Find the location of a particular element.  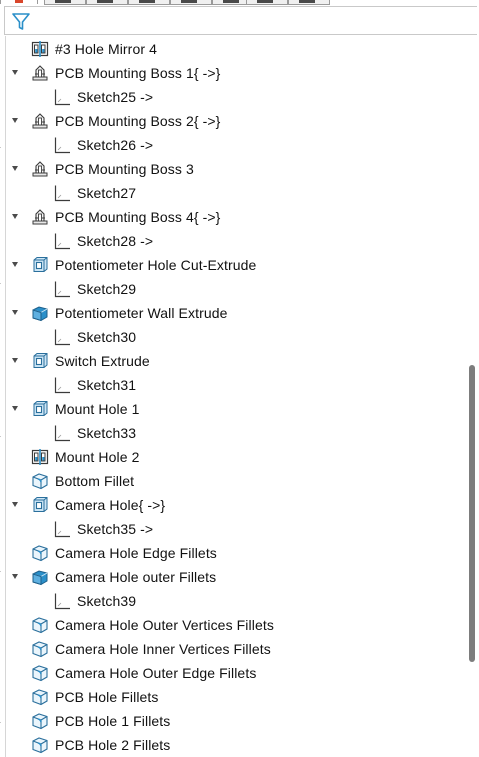

tree-feature-row: Camera Hole Edge Fillets is located at coordinates (236, 553).